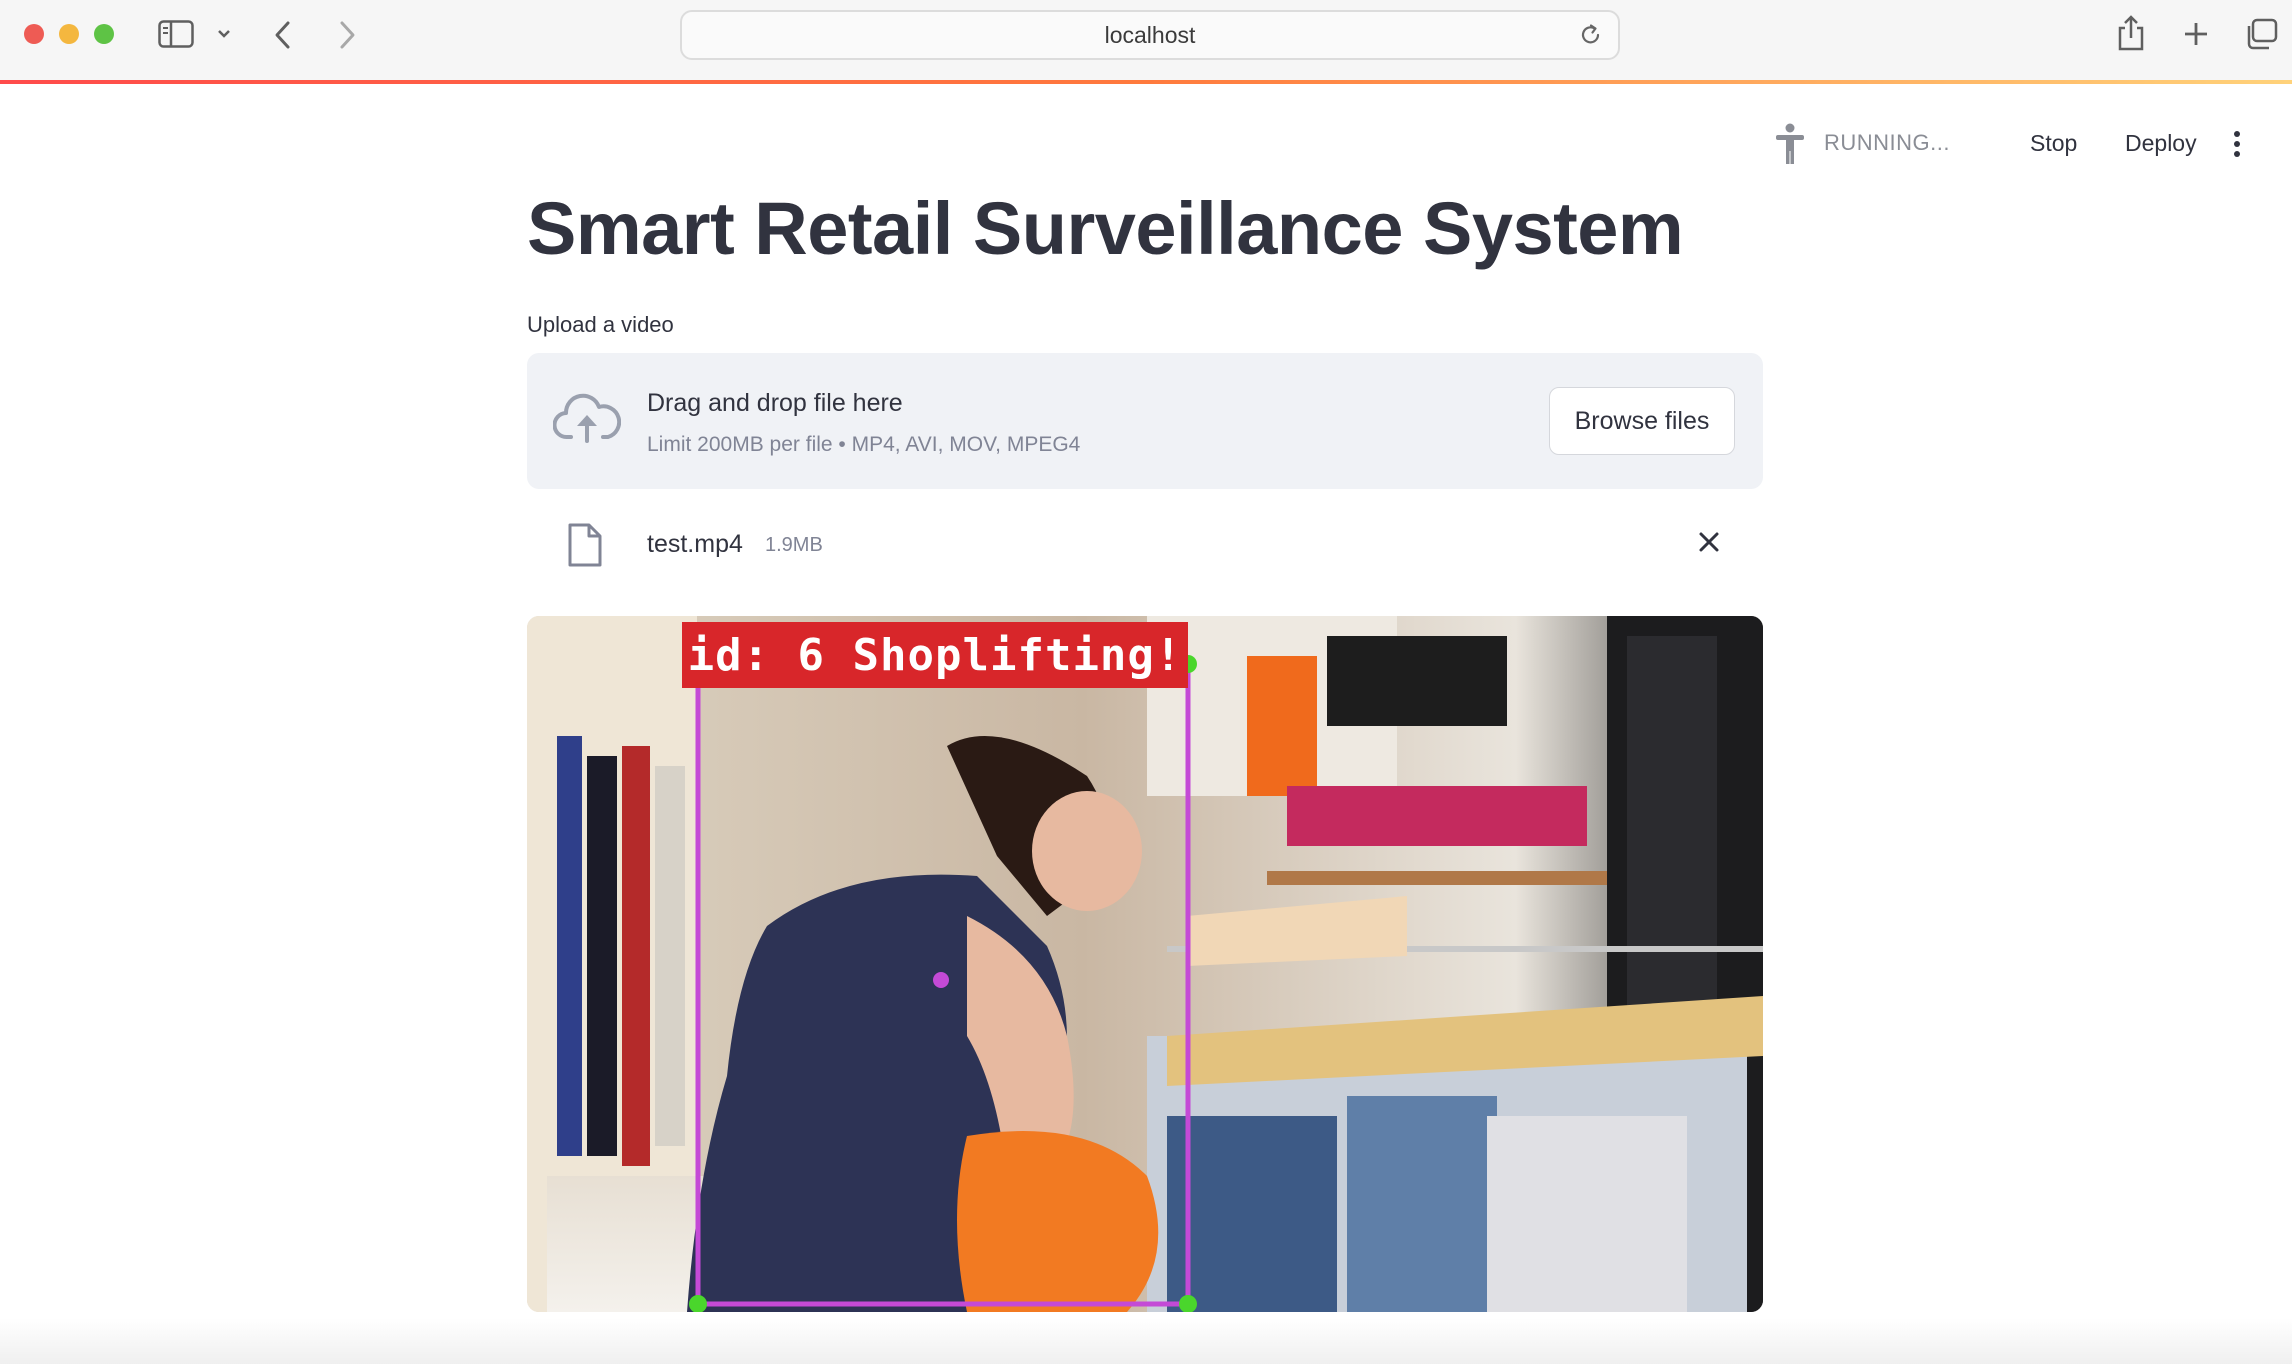 This screenshot has height=1364, width=2292. Describe the element at coordinates (1591, 38) in the screenshot. I see `reload-icon` at that location.